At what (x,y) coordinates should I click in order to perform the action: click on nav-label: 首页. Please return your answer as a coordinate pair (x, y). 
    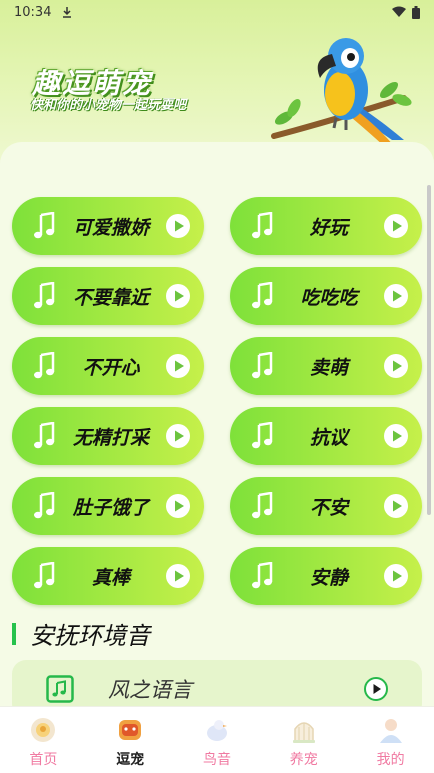
    Looking at the image, I should click on (43, 760).